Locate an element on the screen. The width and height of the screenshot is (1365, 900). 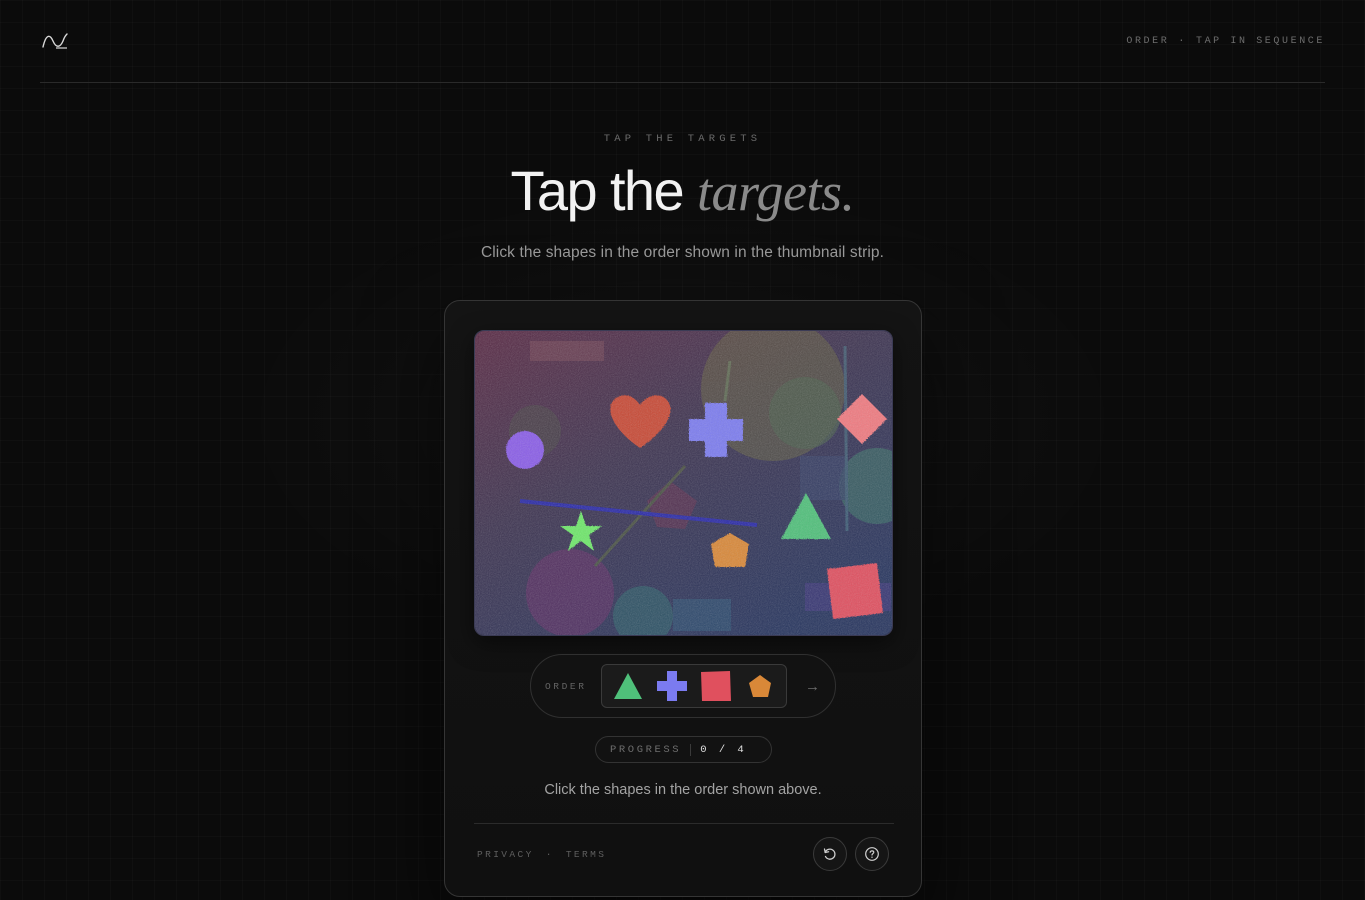
eyebrow: TAP THE TARGETS is located at coordinates (682, 139).